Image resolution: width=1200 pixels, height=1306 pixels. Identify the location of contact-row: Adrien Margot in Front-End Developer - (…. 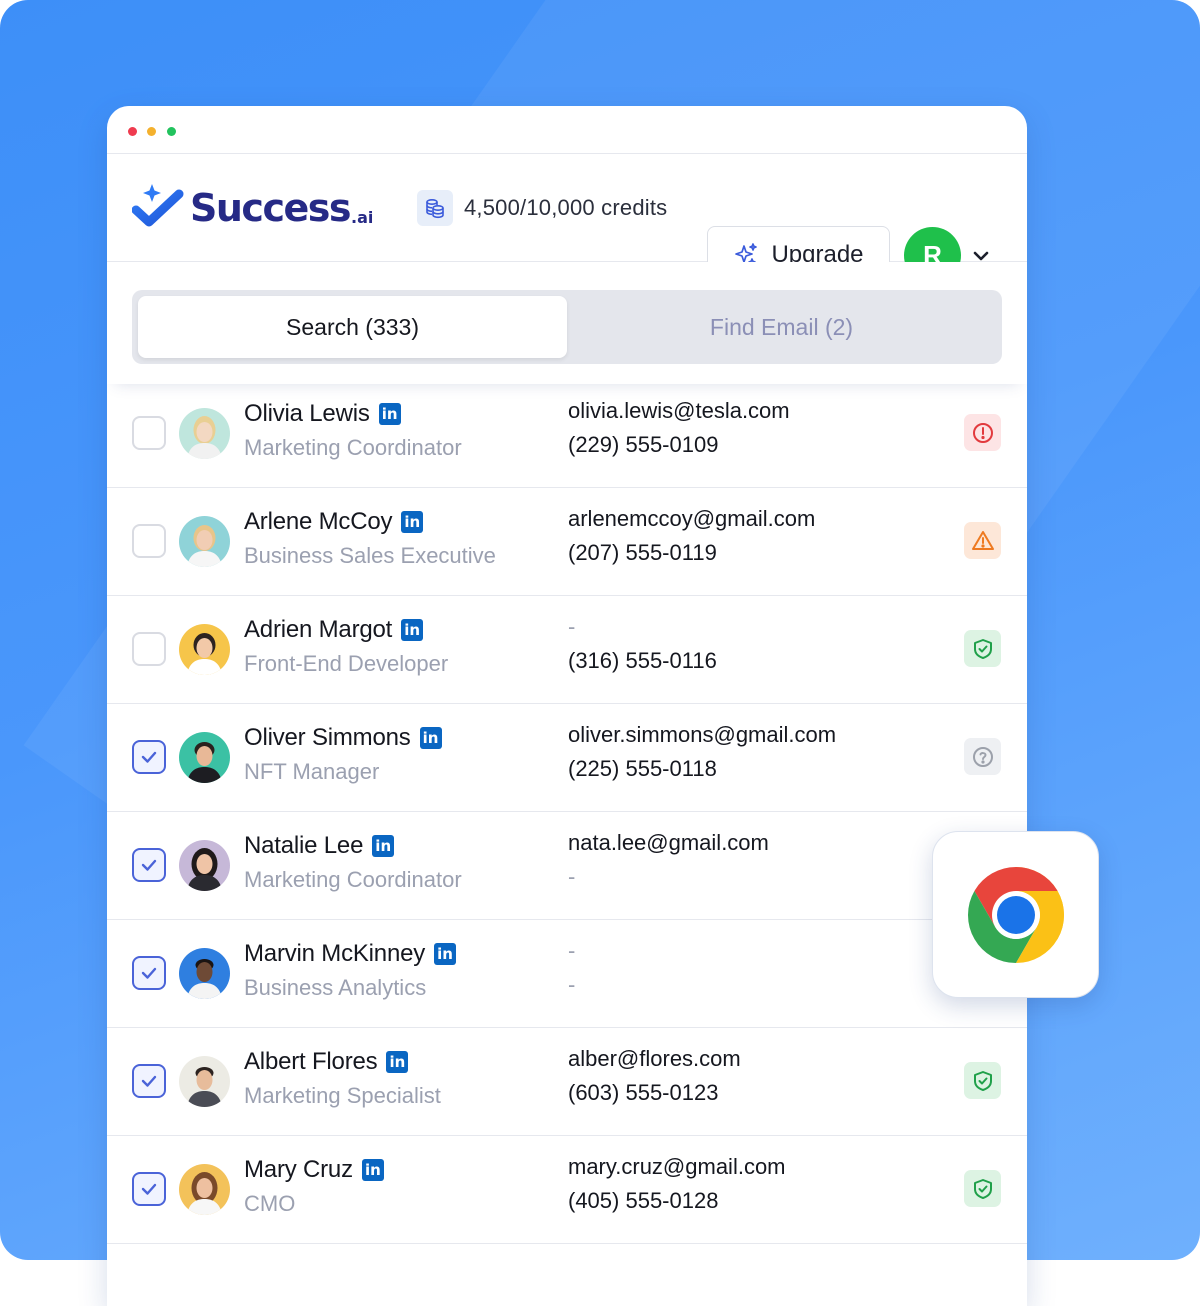
(567, 650).